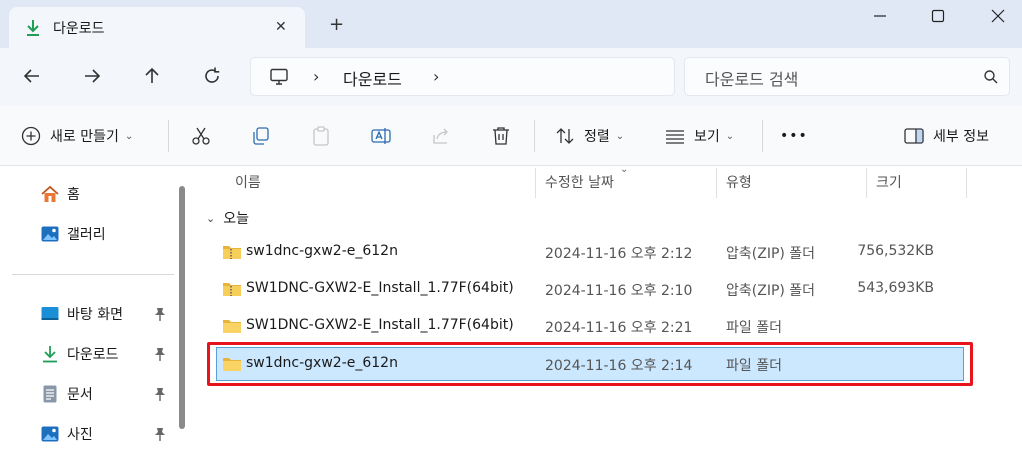 The width and height of the screenshot is (1022, 449). What do you see at coordinates (80, 395) in the screenshot?
I see `sidebar-item-label: 문서` at bounding box center [80, 395].